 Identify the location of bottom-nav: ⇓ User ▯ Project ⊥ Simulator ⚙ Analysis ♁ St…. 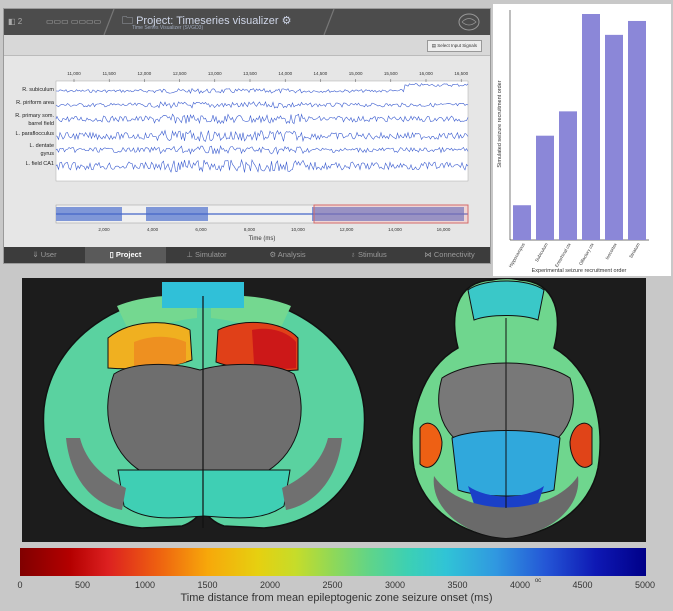
(247, 255).